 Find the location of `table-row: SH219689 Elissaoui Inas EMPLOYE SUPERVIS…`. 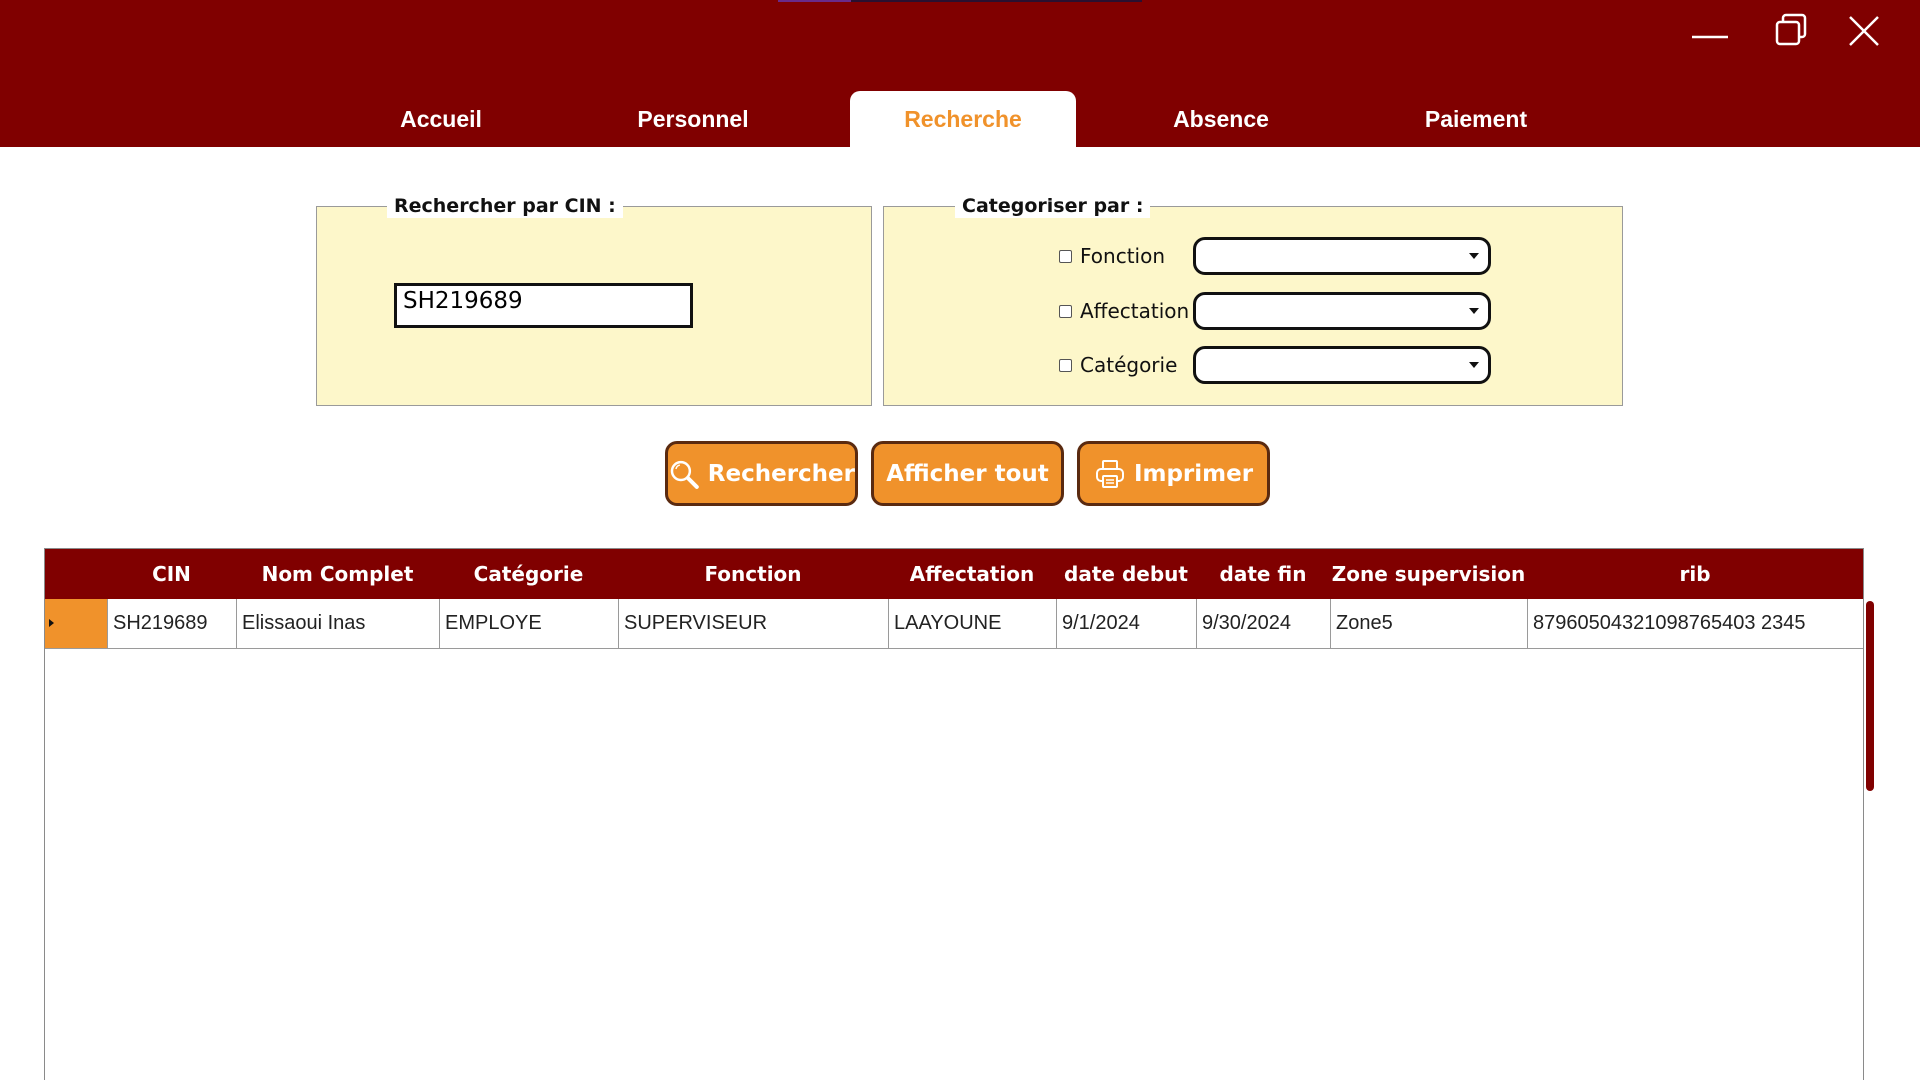

table-row: SH219689 Elissaoui Inas EMPLOYE SUPERVIS… is located at coordinates (954, 624).